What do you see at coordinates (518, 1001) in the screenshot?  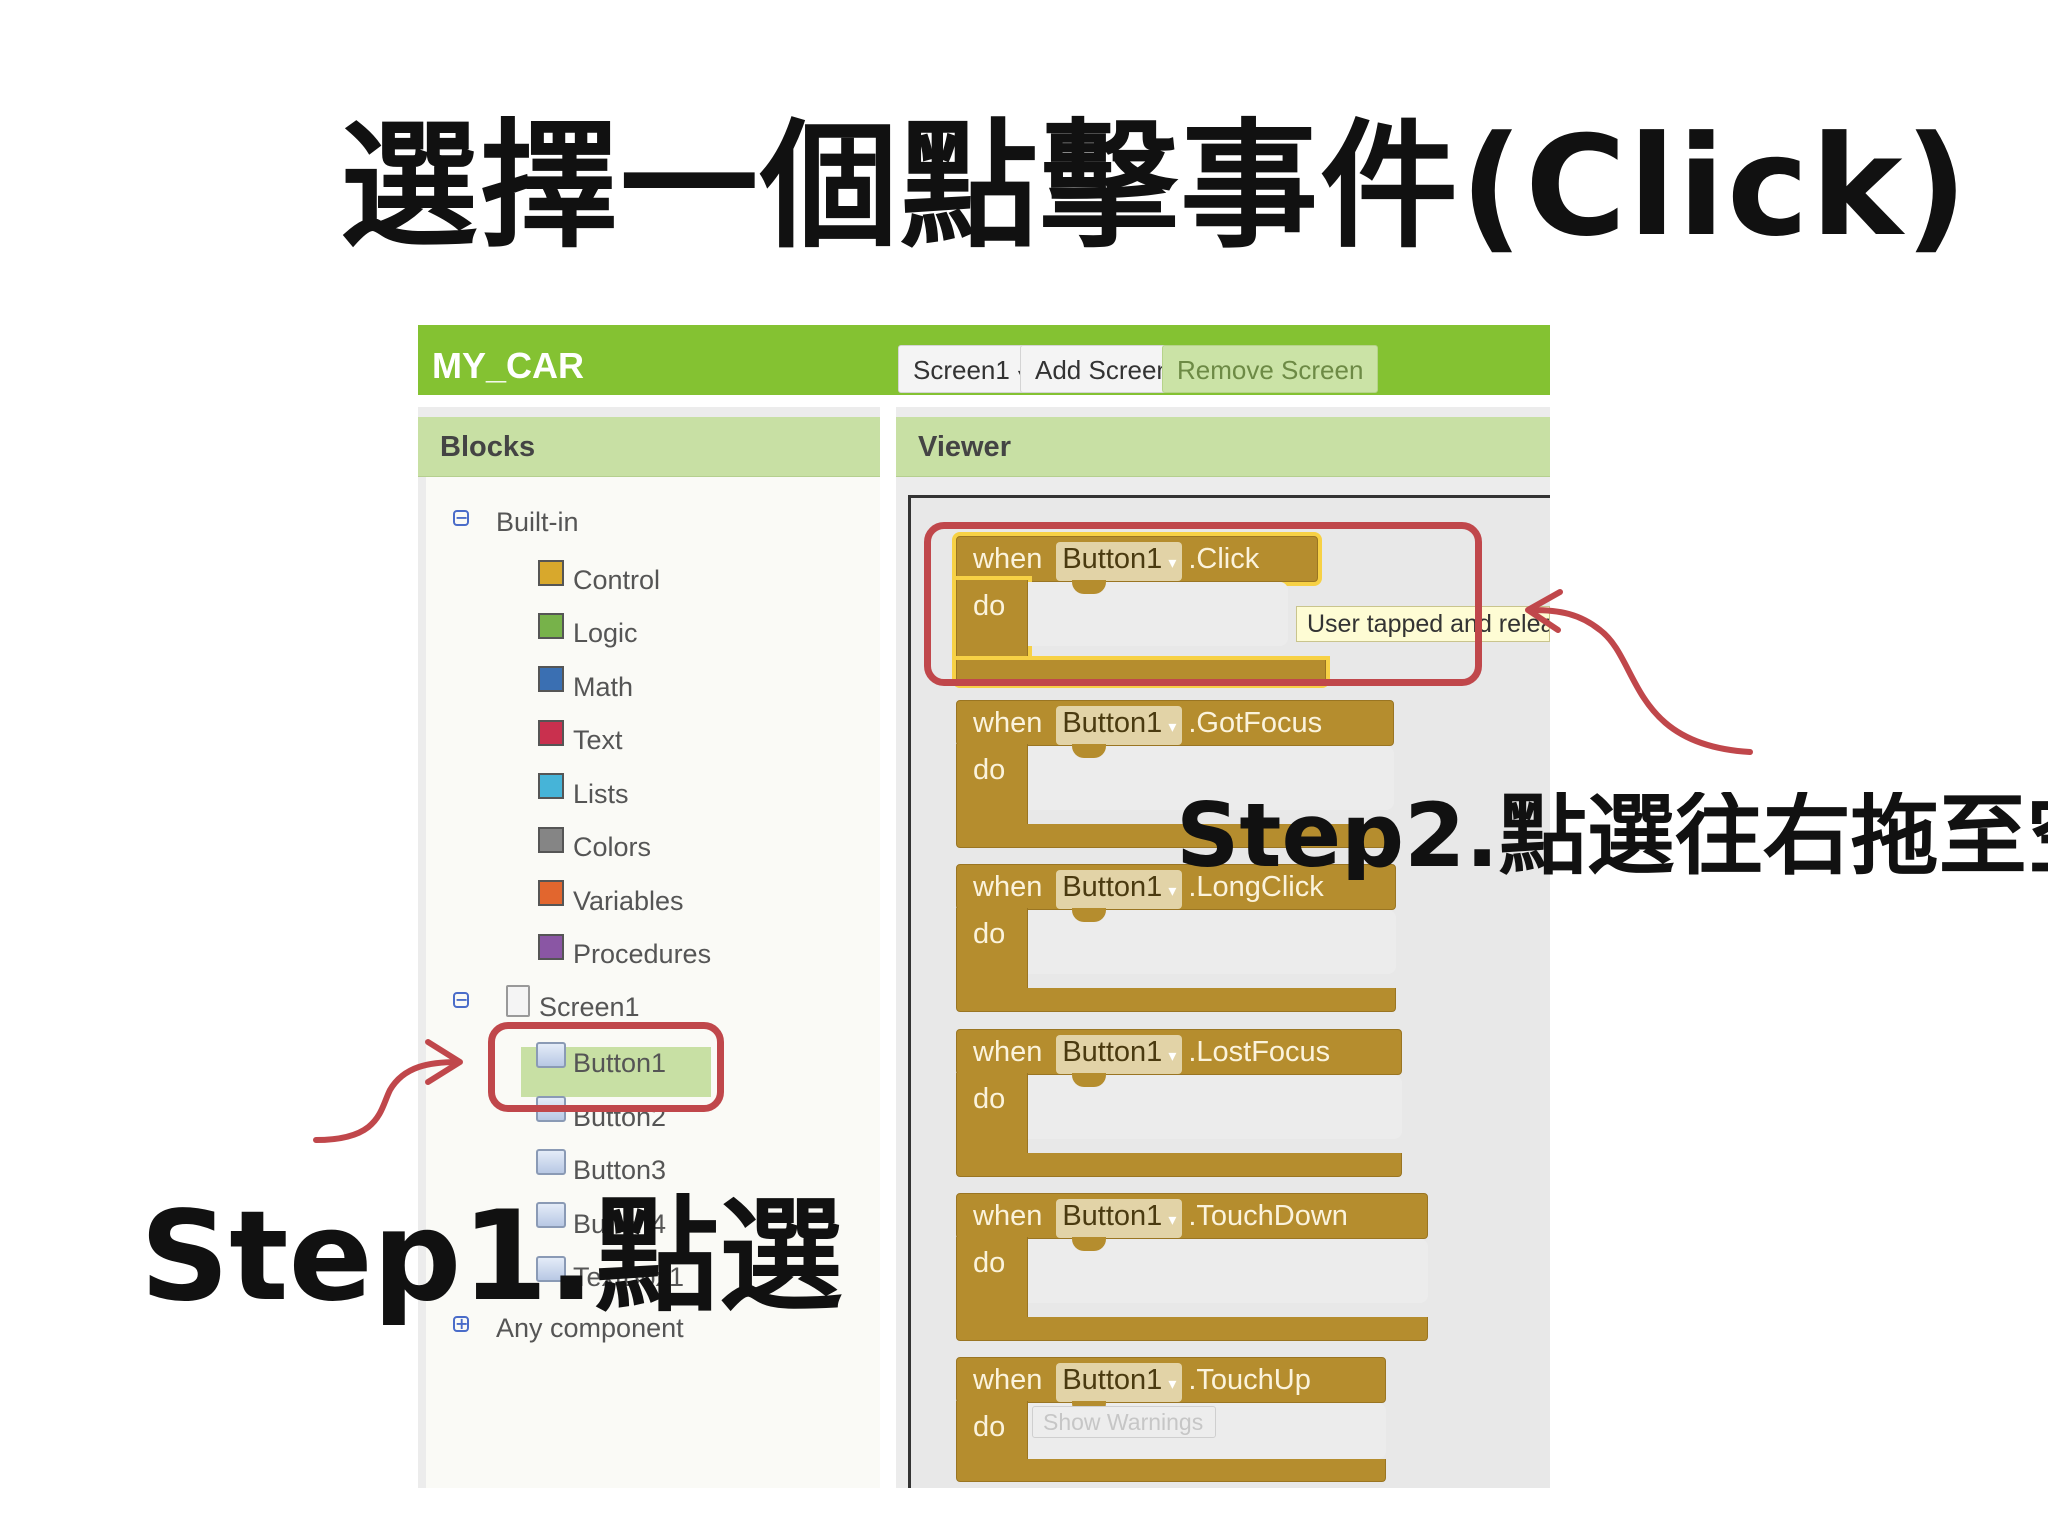 I see `screen-icon` at bounding box center [518, 1001].